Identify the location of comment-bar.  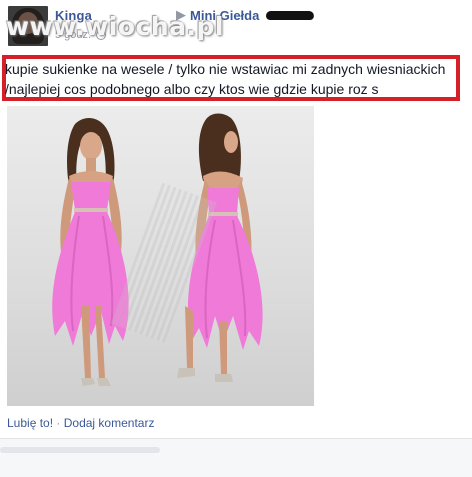
(236, 457).